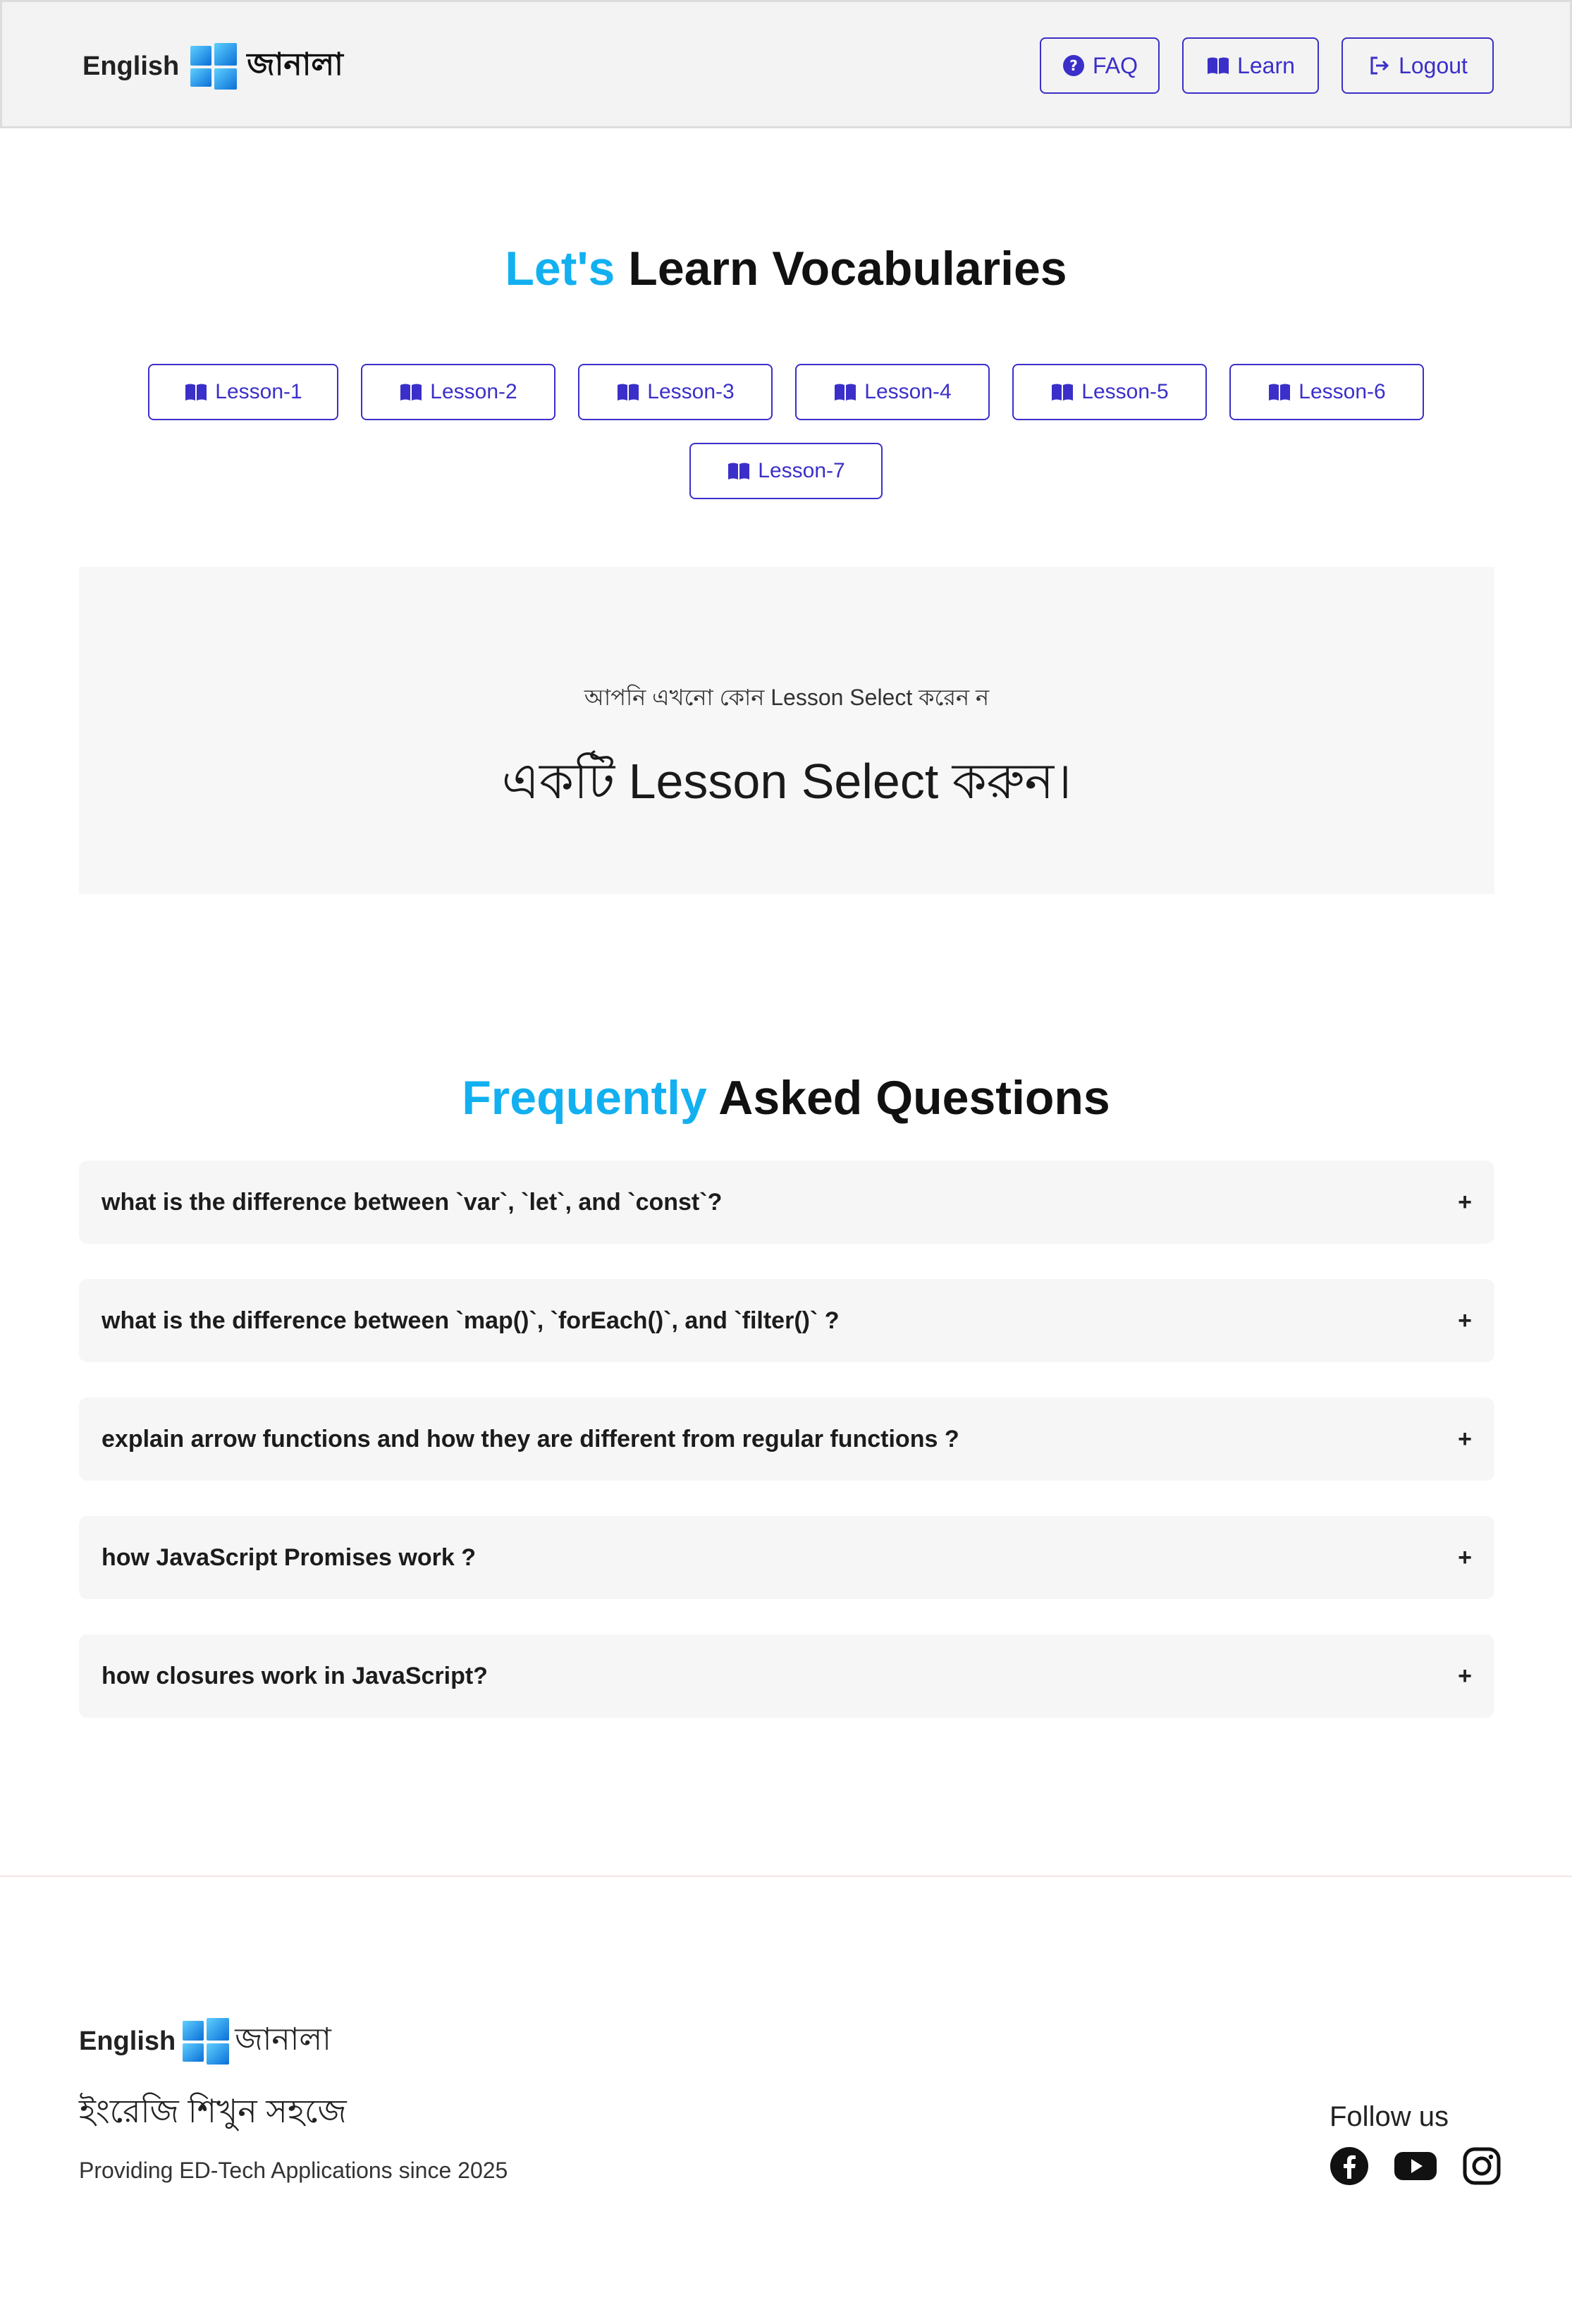 Image resolution: width=1572 pixels, height=2324 pixels. I want to click on learn-button-label: Learn, so click(1266, 65).